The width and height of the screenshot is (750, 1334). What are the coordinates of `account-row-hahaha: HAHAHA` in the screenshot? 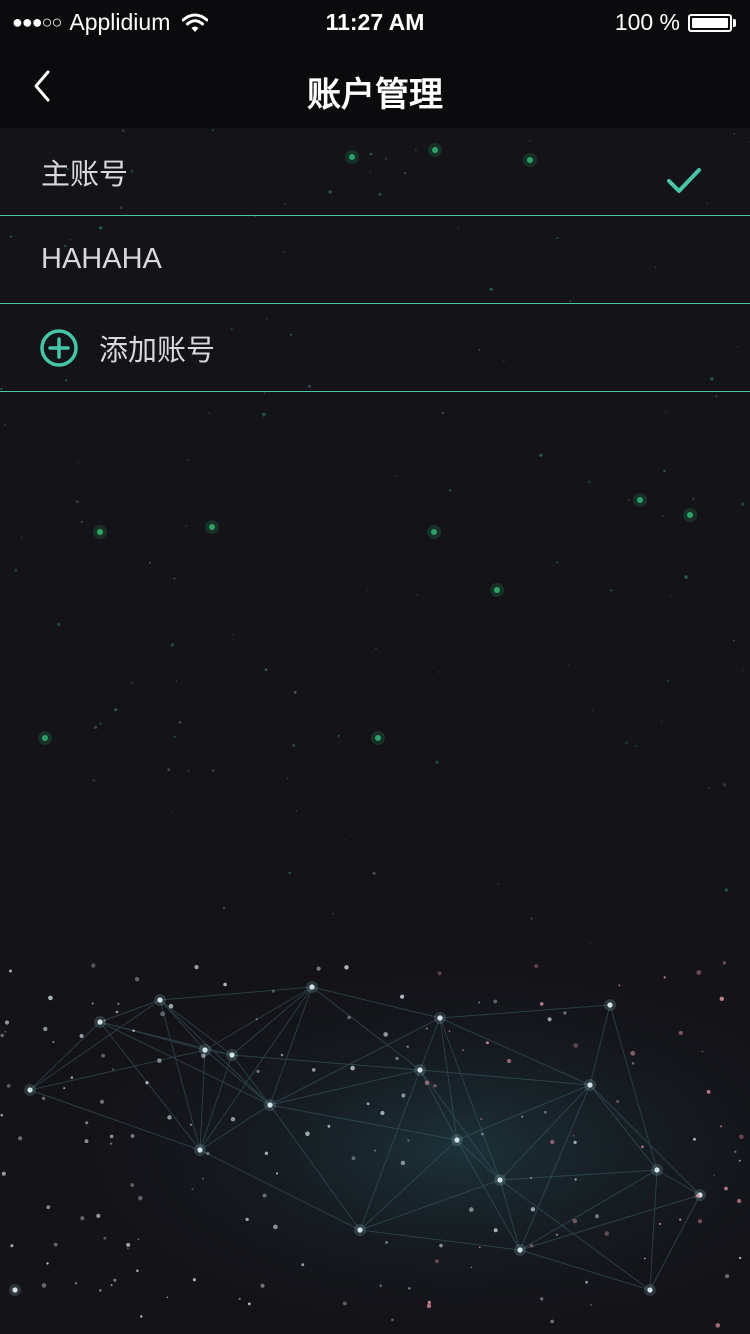 It's located at (375, 260).